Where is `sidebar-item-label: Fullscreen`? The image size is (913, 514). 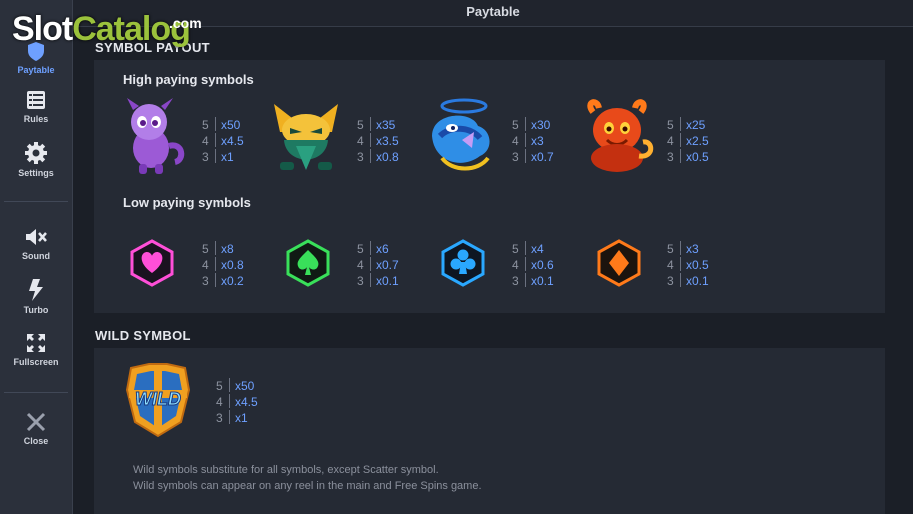 sidebar-item-label: Fullscreen is located at coordinates (36, 362).